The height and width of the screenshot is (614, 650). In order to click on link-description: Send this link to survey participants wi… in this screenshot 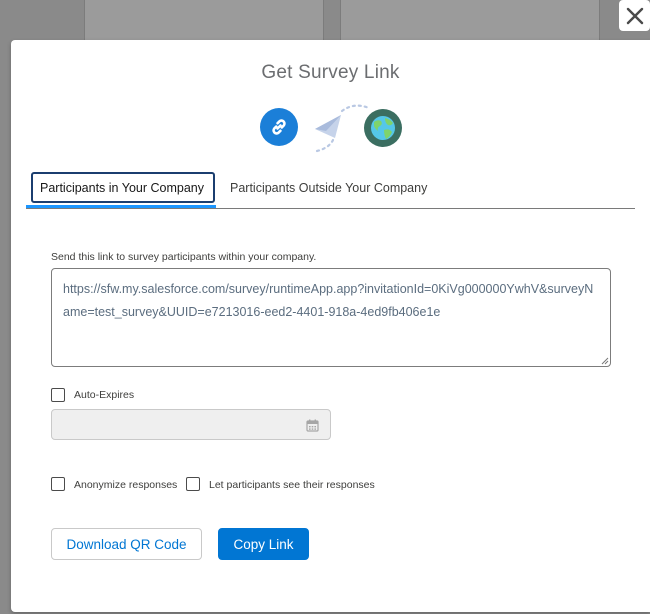, I will do `click(184, 257)`.